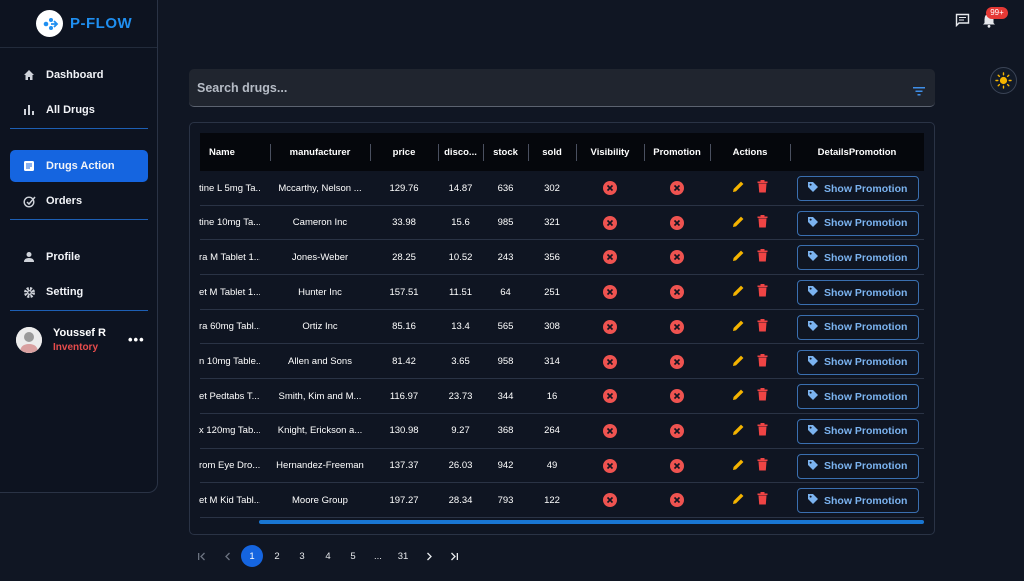 The image size is (1024, 581). Describe the element at coordinates (539, 87) in the screenshot. I see `search-input` at that location.